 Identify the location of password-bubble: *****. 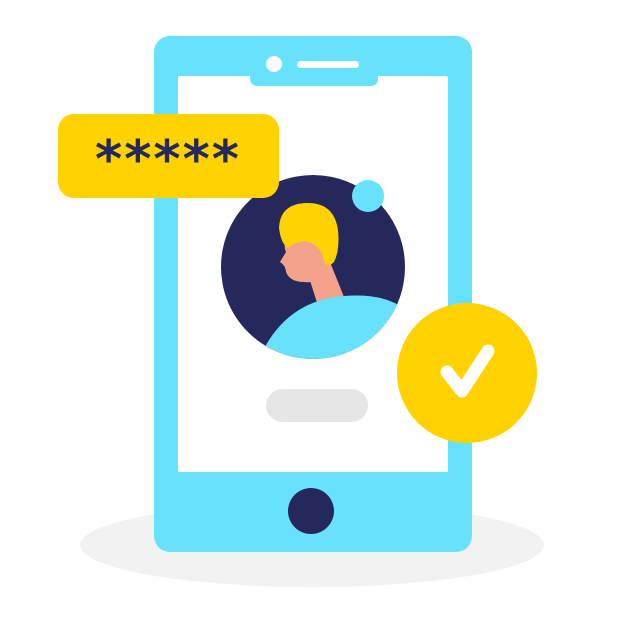
(168, 156).